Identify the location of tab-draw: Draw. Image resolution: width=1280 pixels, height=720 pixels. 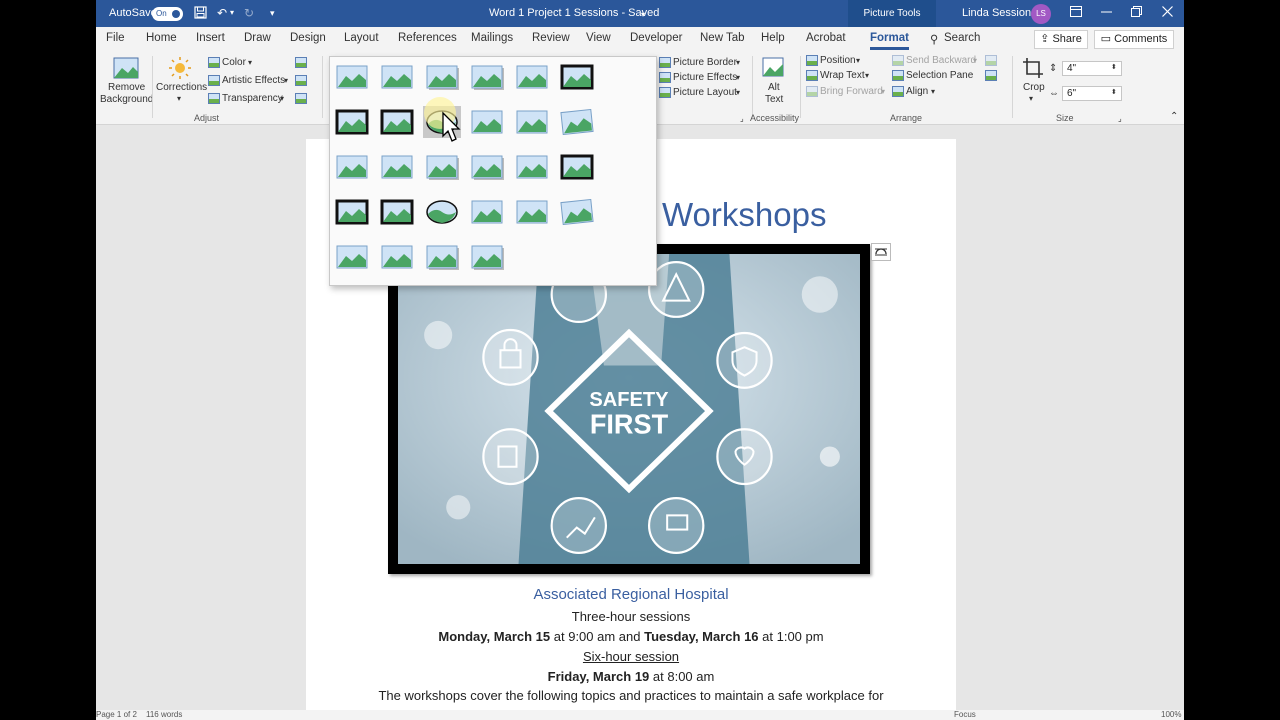
(257, 38).